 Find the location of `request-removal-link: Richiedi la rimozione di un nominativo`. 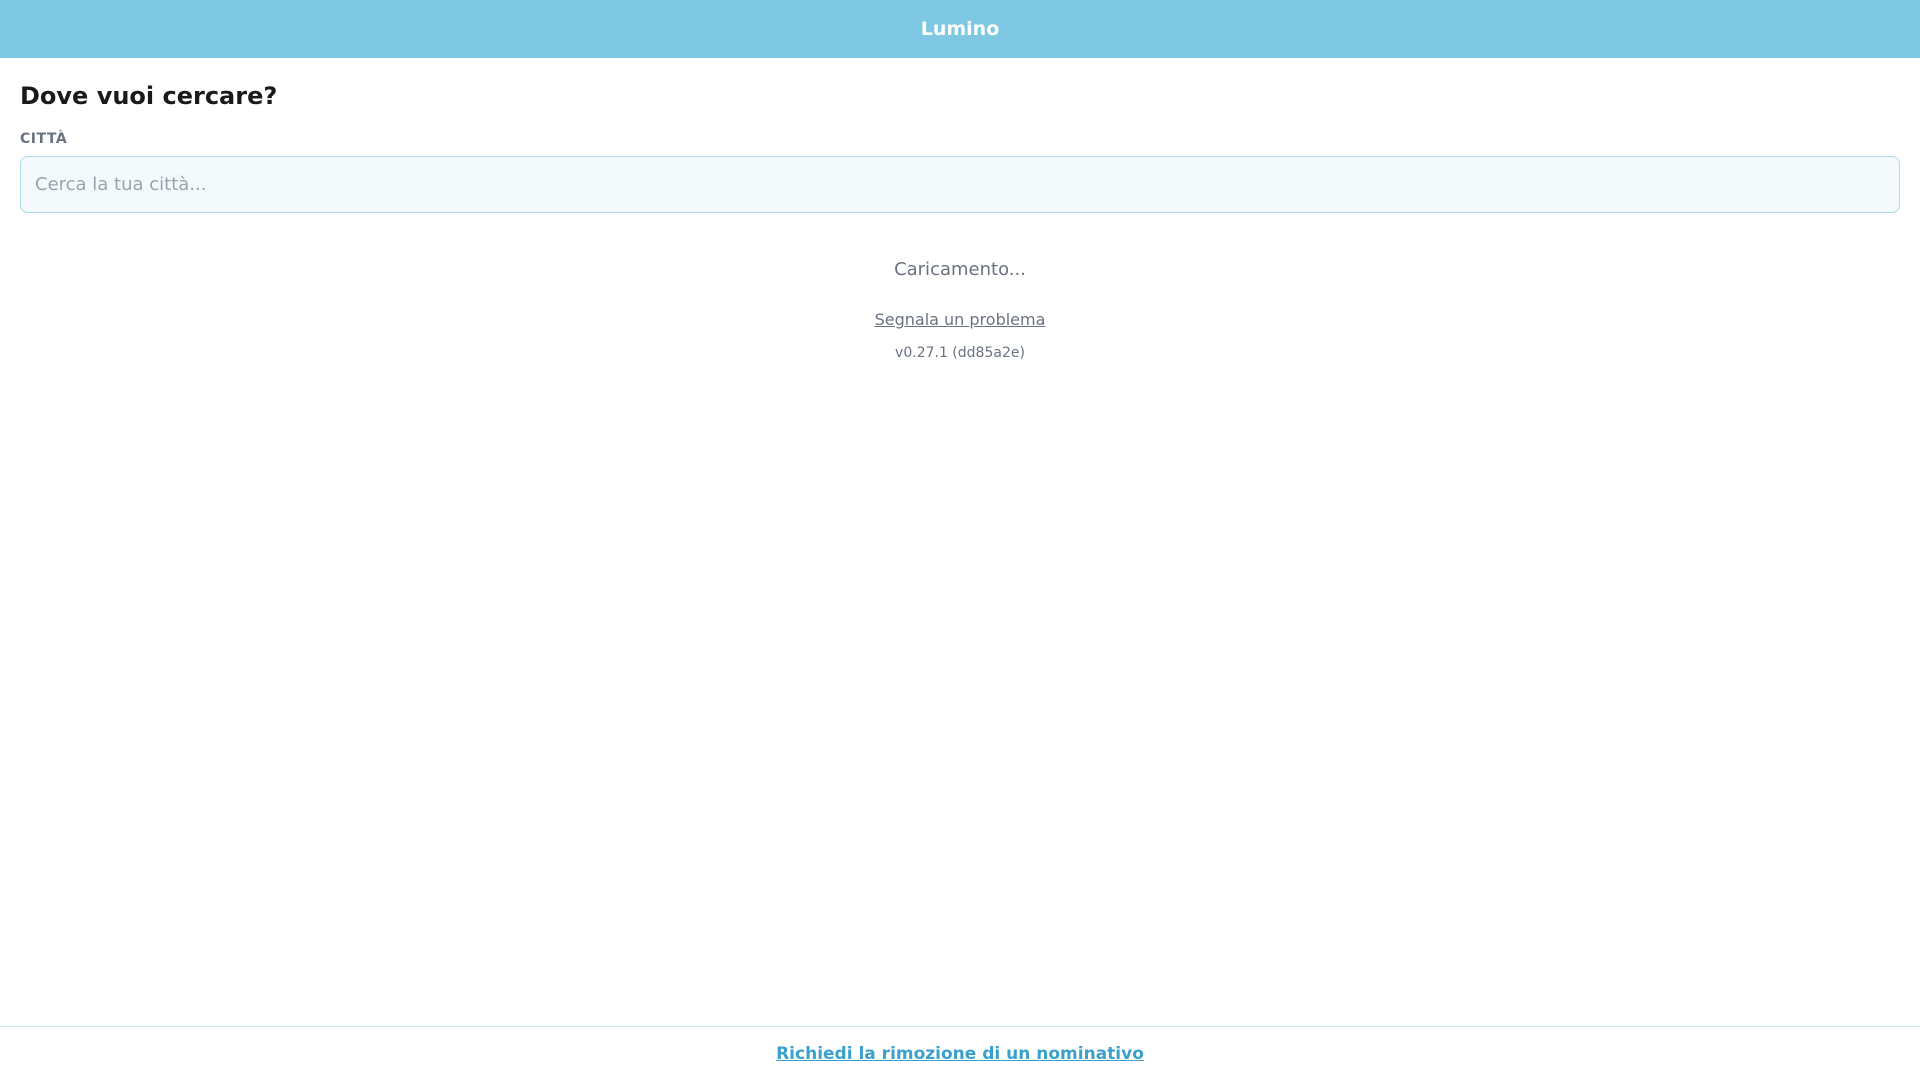

request-removal-link: Richiedi la rimozione di un nominativo is located at coordinates (960, 1054).